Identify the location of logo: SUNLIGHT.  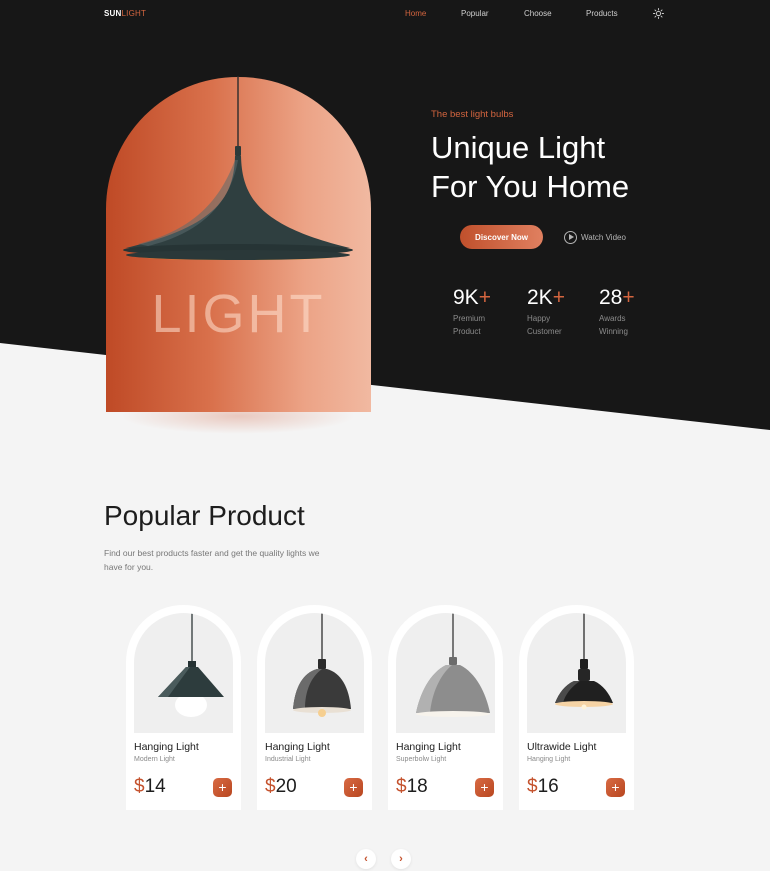
(125, 13).